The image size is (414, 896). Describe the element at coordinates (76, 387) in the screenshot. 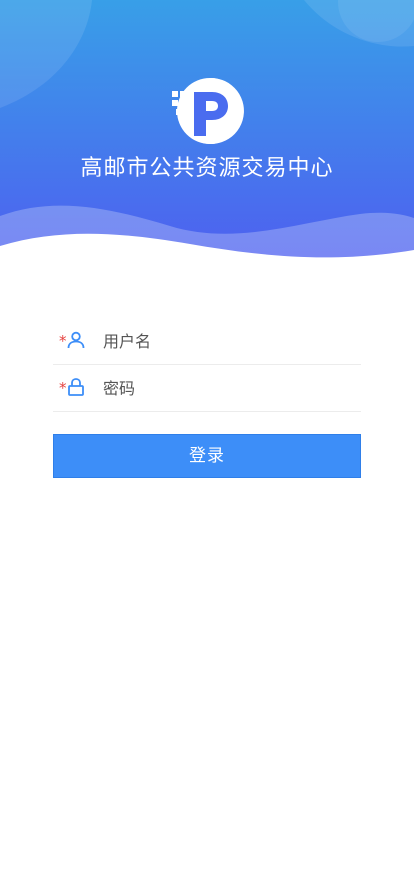

I see `lock-icon` at that location.